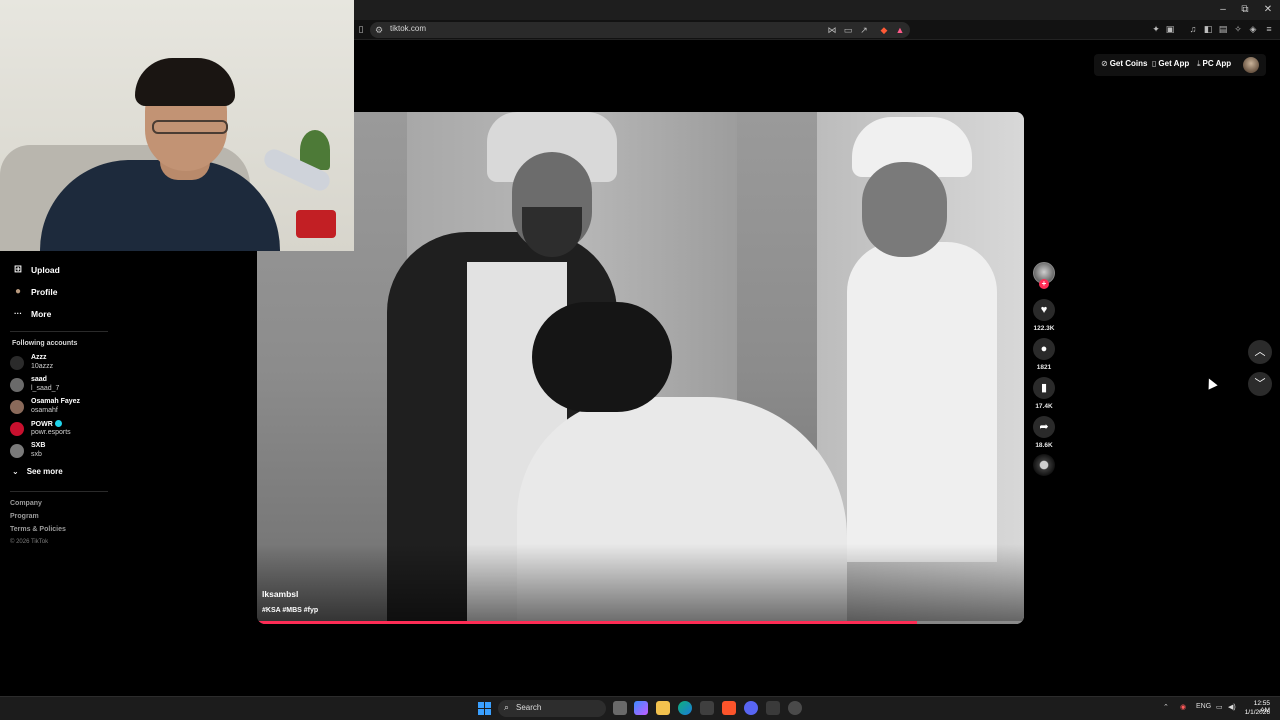 The width and height of the screenshot is (1280, 720). Describe the element at coordinates (1128, 63) in the screenshot. I see `get-coins-label: Get Coins` at that location.